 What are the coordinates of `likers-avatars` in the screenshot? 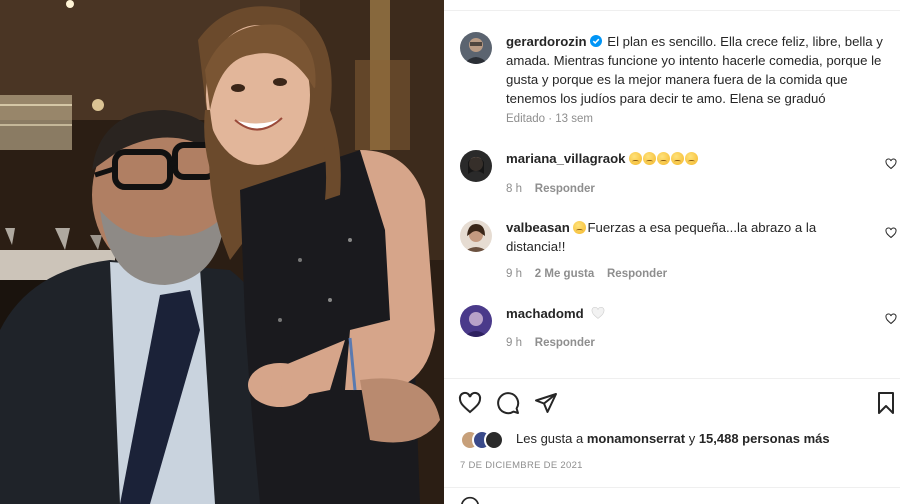 It's located at (486, 440).